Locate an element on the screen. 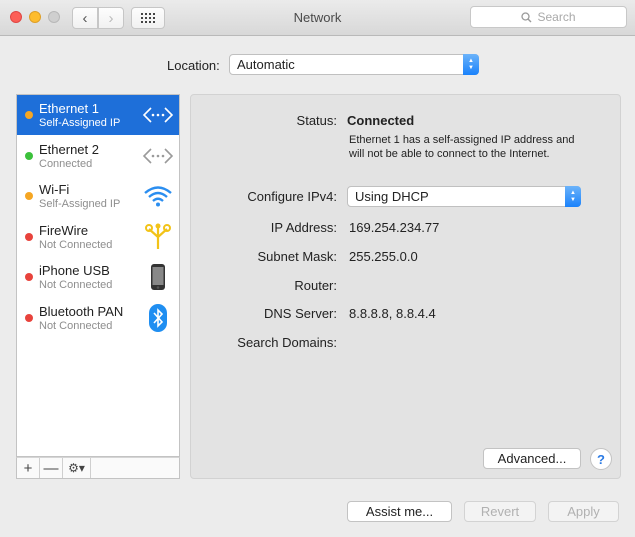 The width and height of the screenshot is (635, 537). location-label: Location: is located at coordinates (193, 65).